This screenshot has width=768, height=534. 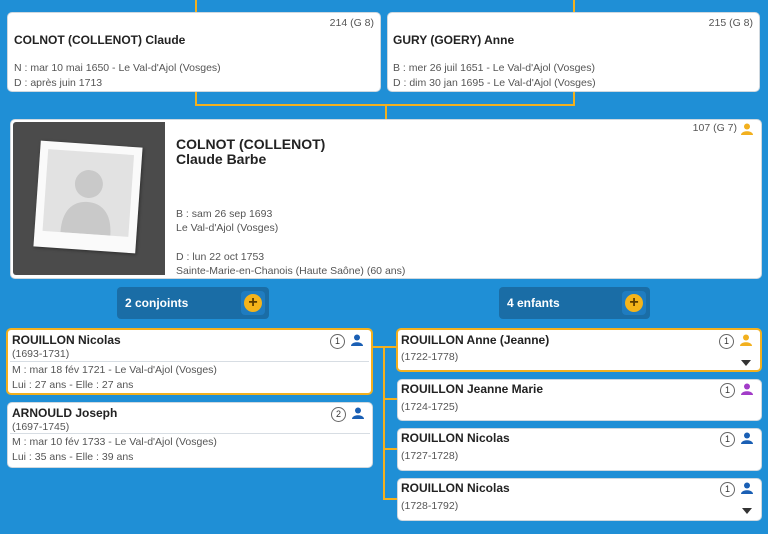 I want to click on child2-connector, so click(x=390, y=399).